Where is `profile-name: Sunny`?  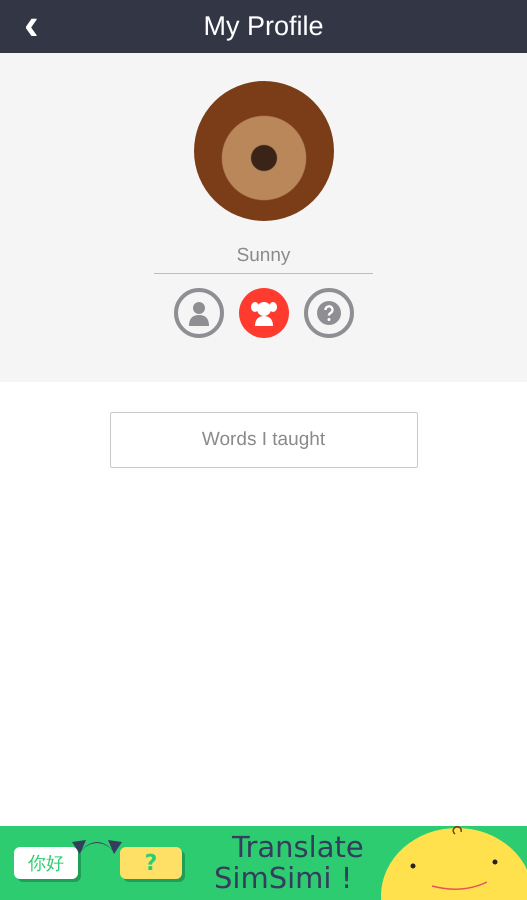 profile-name: Sunny is located at coordinates (263, 259).